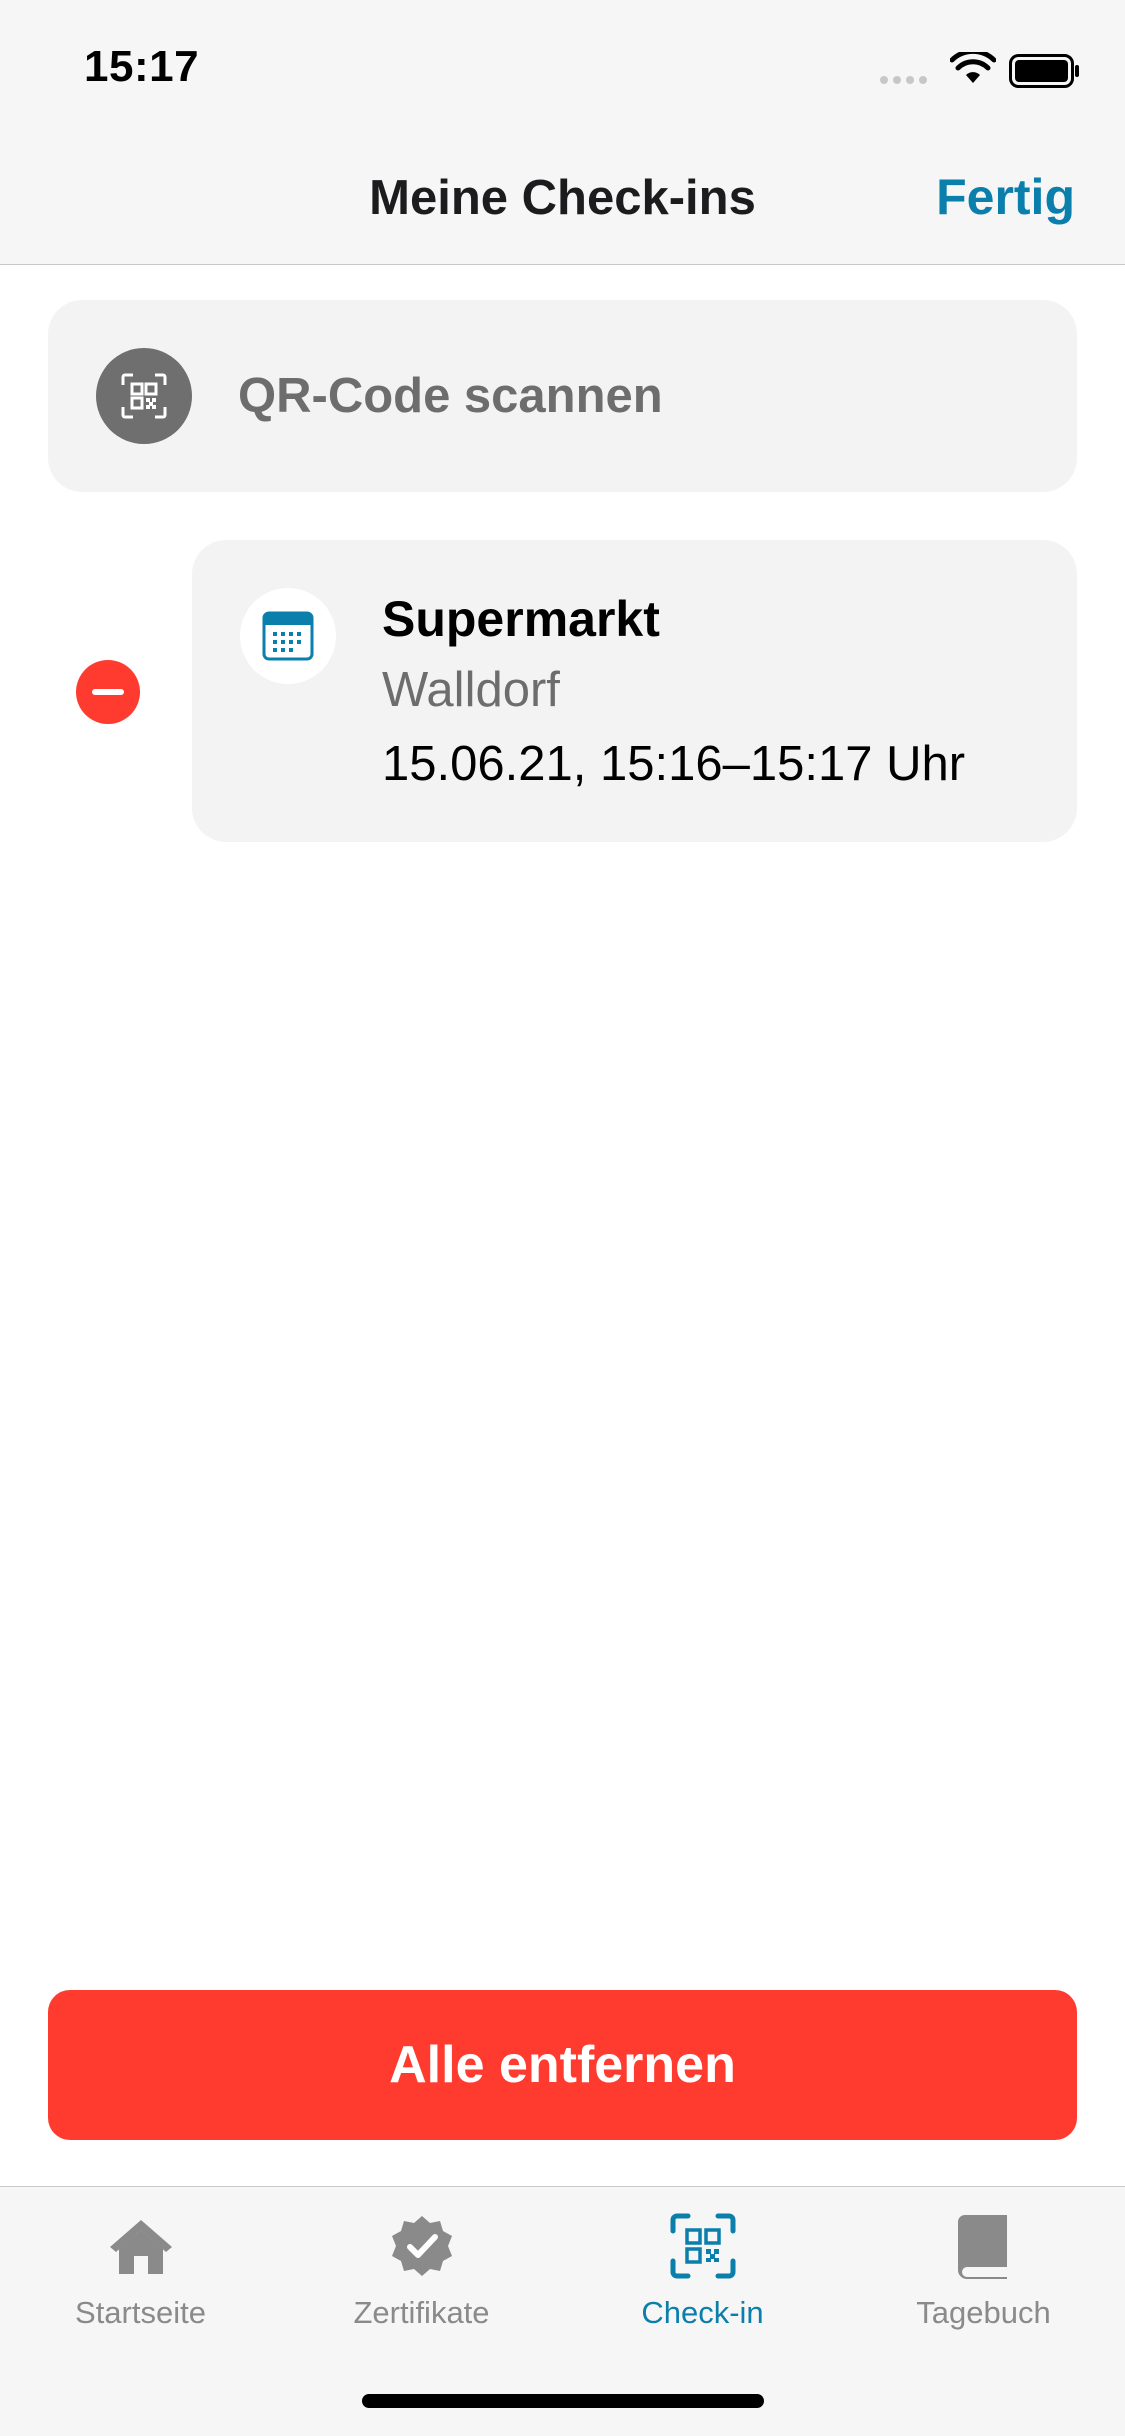 This screenshot has width=1125, height=2436. Describe the element at coordinates (421, 2312) in the screenshot. I see `tab-label: Zertifikate` at that location.